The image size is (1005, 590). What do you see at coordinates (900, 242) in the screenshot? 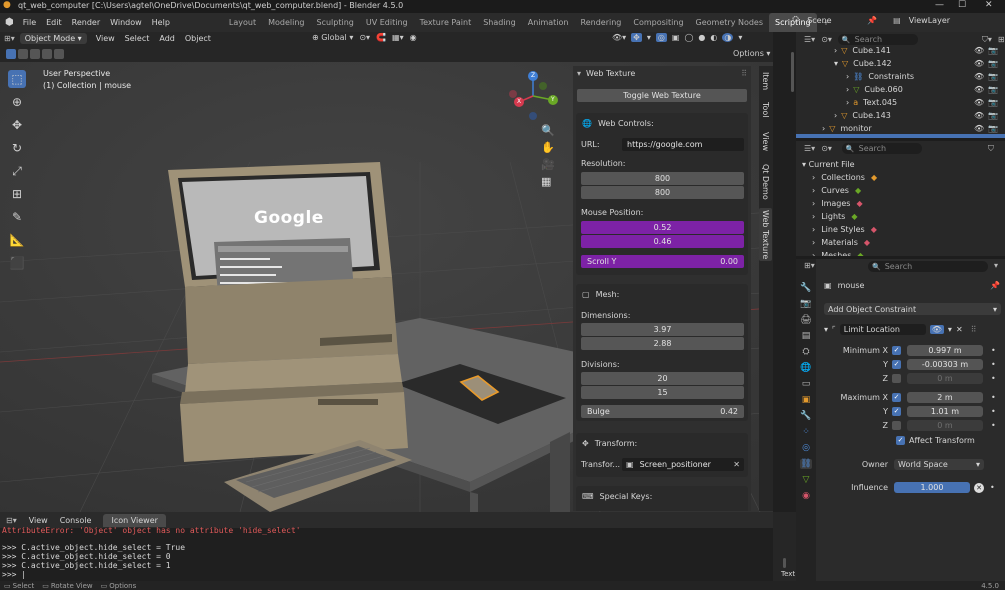
I see `file-category-materials: › Materials ◆` at bounding box center [900, 242].